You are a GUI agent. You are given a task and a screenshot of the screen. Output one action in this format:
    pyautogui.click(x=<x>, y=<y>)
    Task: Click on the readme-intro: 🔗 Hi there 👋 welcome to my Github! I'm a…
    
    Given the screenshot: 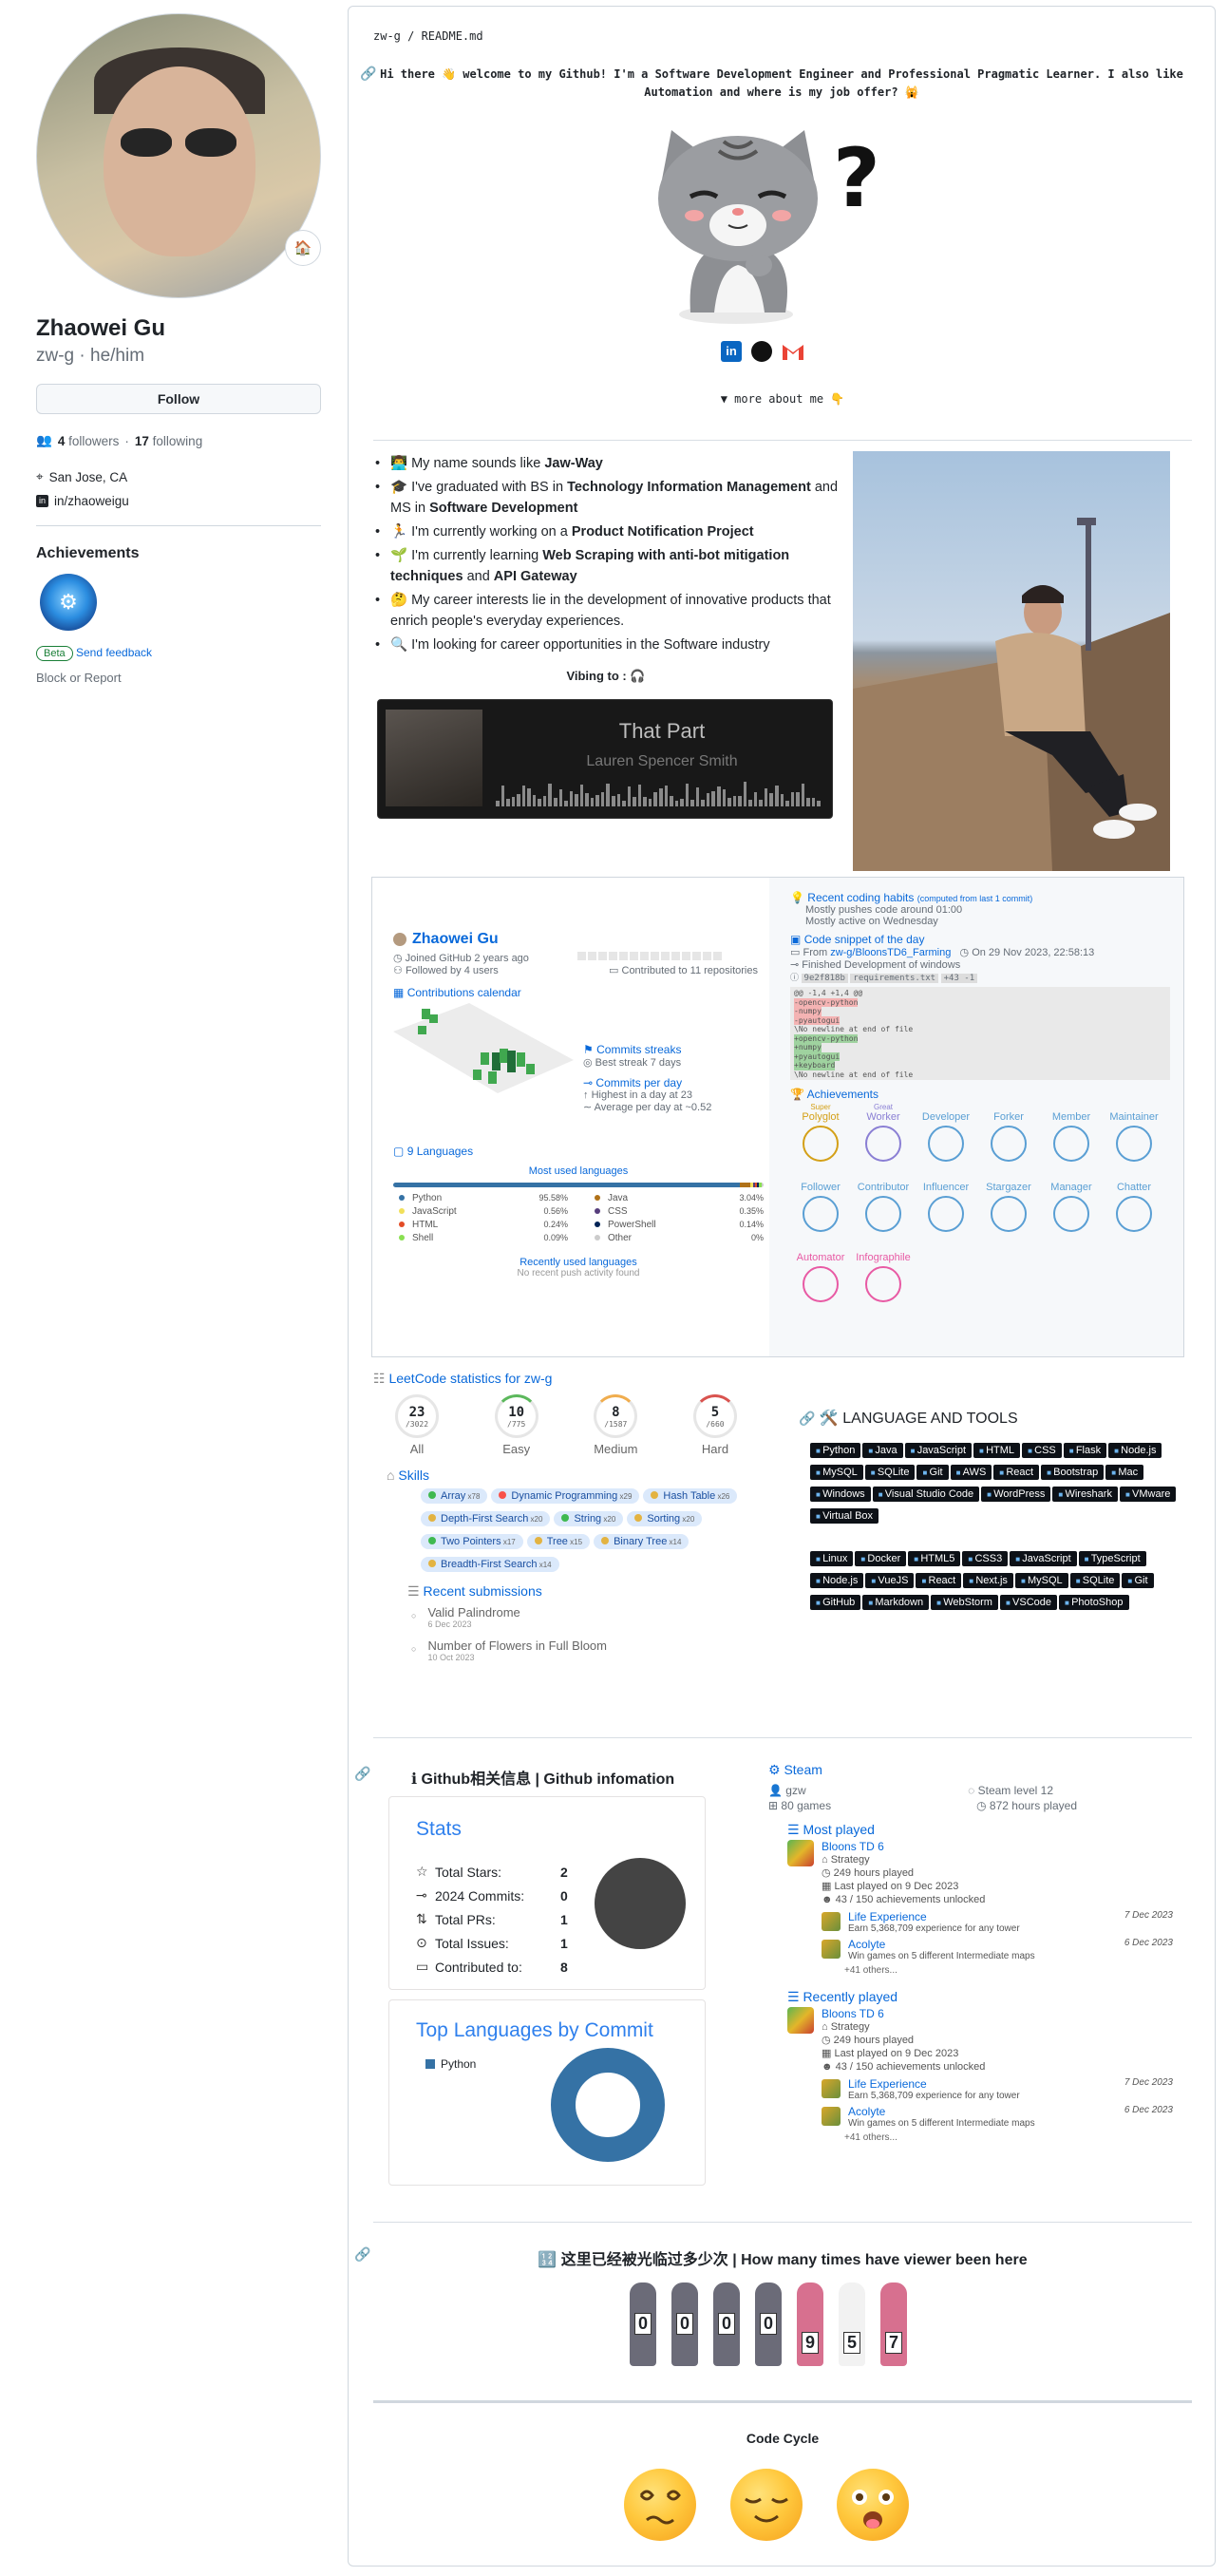 What is the action you would take?
    pyautogui.click(x=771, y=82)
    